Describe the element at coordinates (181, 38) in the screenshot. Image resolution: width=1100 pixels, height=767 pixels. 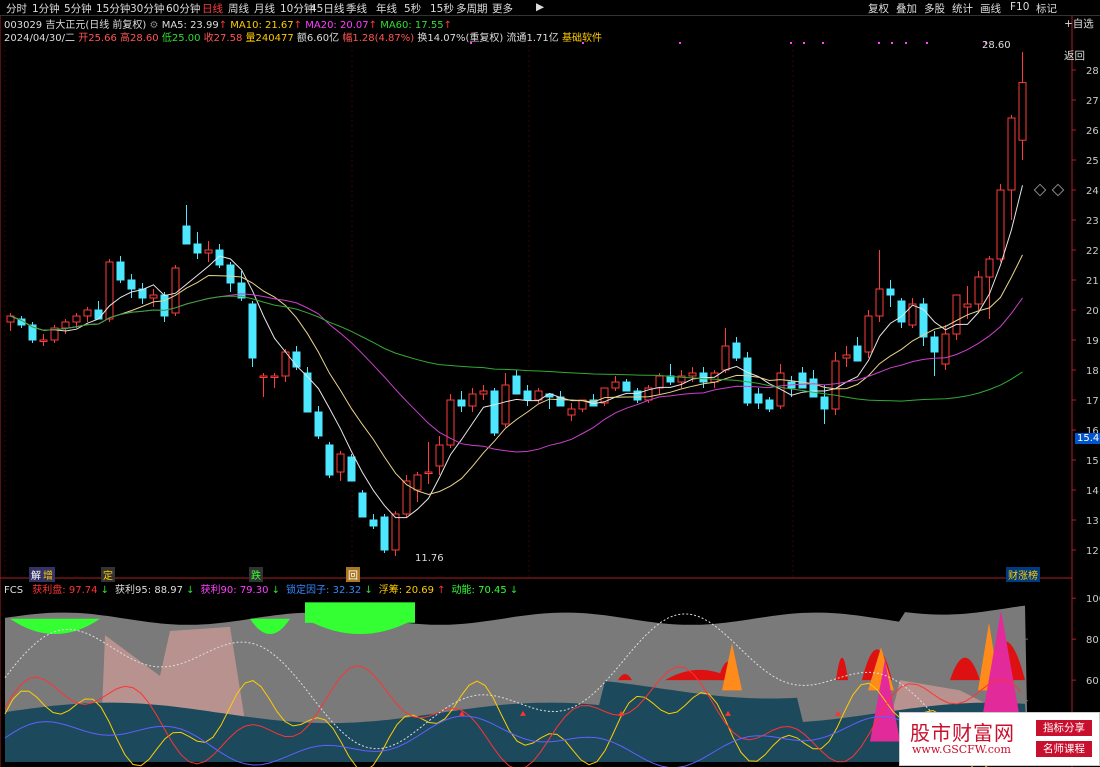
I see `bar-low: 低25.00` at that location.